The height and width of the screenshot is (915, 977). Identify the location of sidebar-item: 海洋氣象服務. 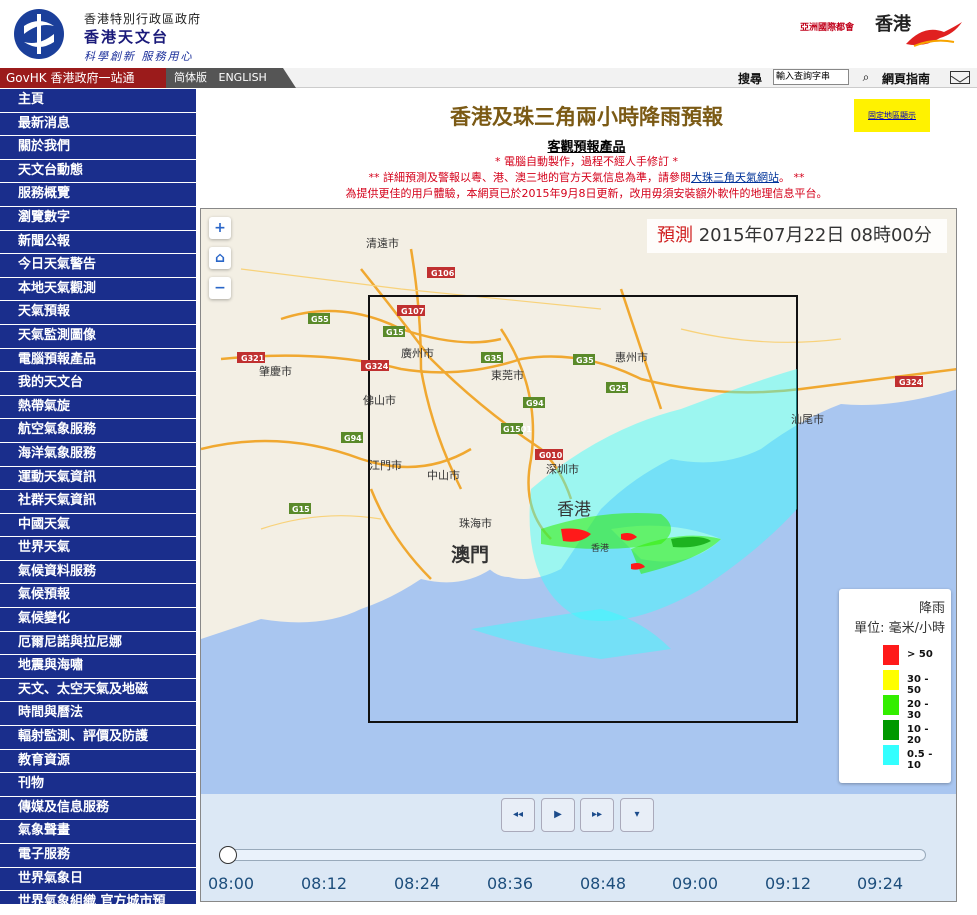
(98, 455).